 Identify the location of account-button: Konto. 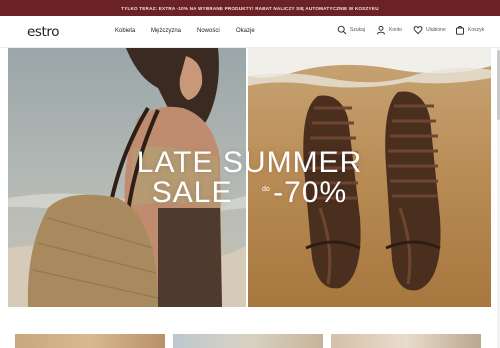
(389, 30).